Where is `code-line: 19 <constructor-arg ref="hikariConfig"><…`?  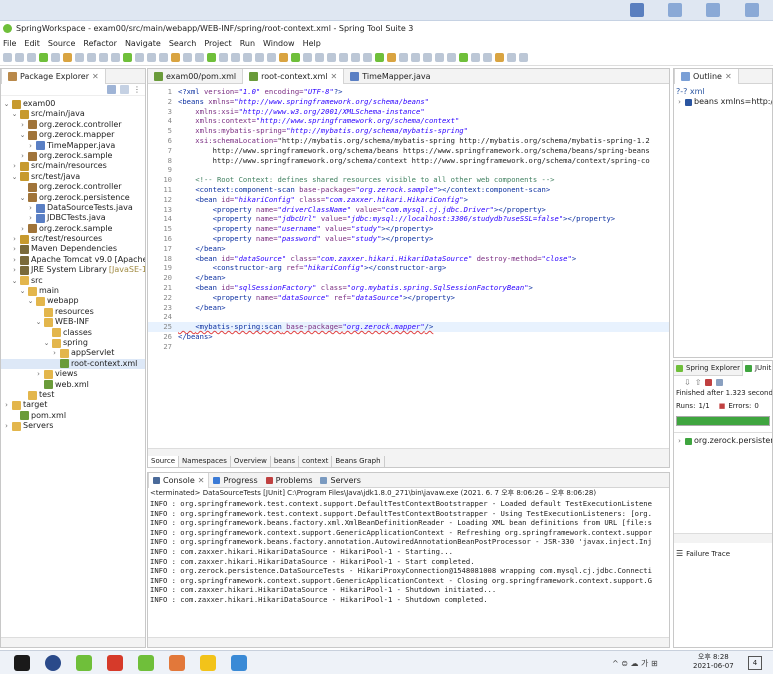 code-line: 19 <constructor-arg ref="hikariConfig"><… is located at coordinates (408, 268).